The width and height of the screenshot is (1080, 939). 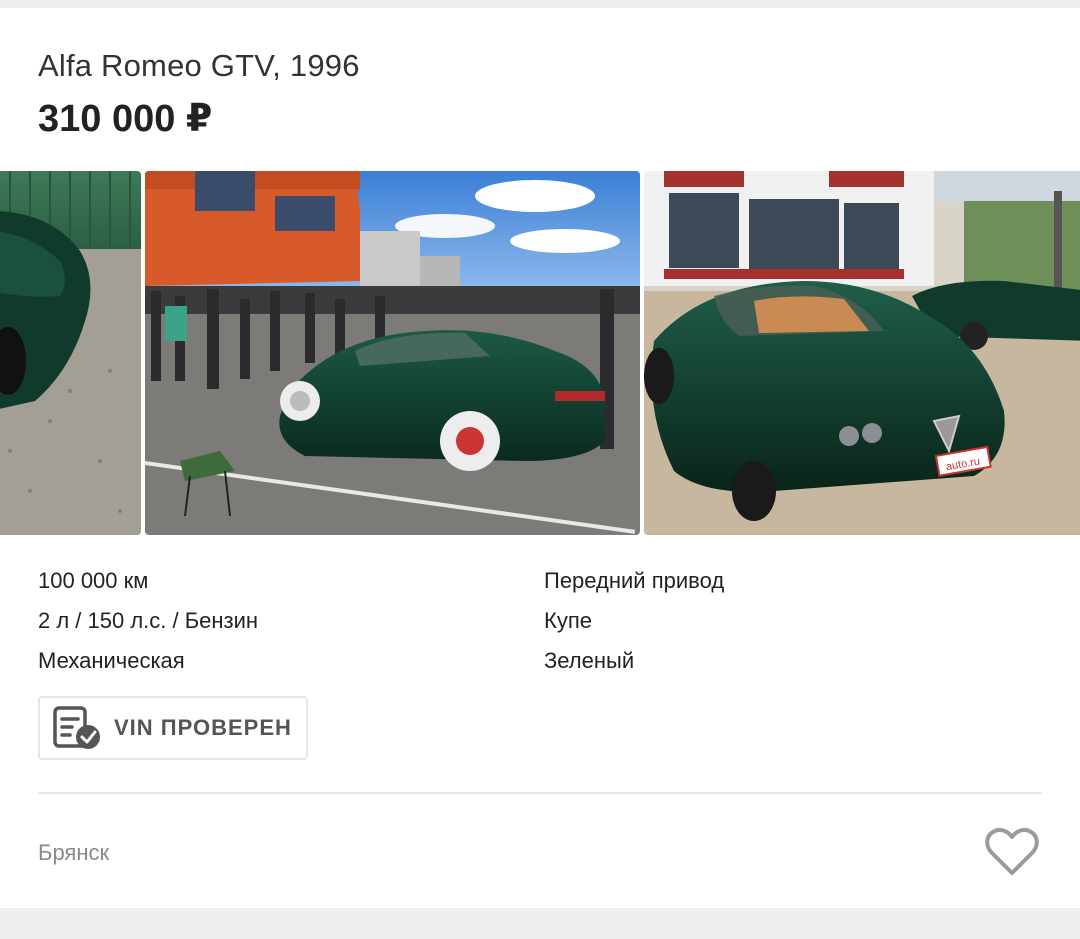 I want to click on spec-drive: Передний привод, so click(x=634, y=580).